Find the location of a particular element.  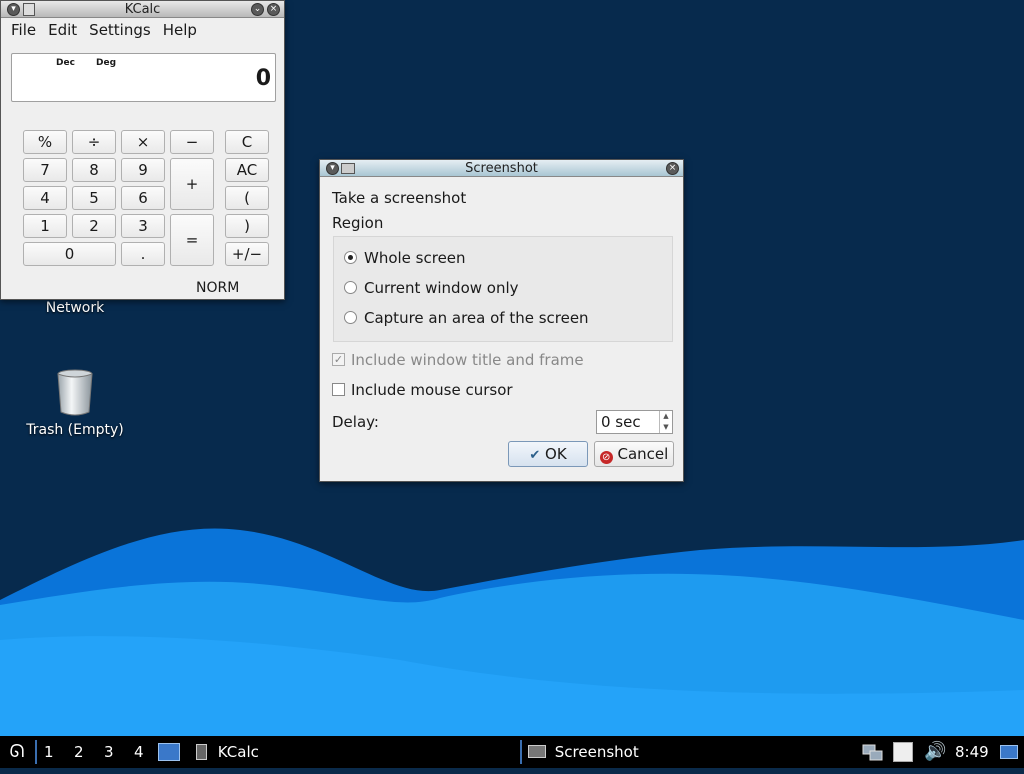

workspace-4: 4 is located at coordinates (139, 752).